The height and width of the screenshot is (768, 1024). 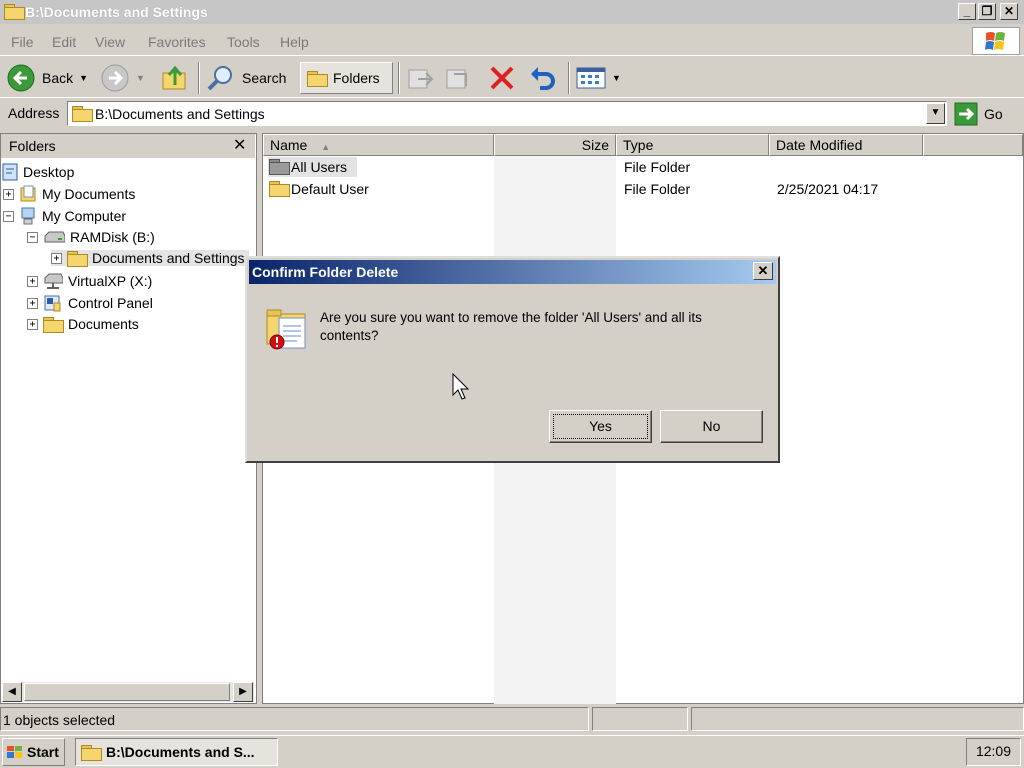 I want to click on toolbar: Back ▼ ▼ Search Folders ▼, so click(x=512, y=78).